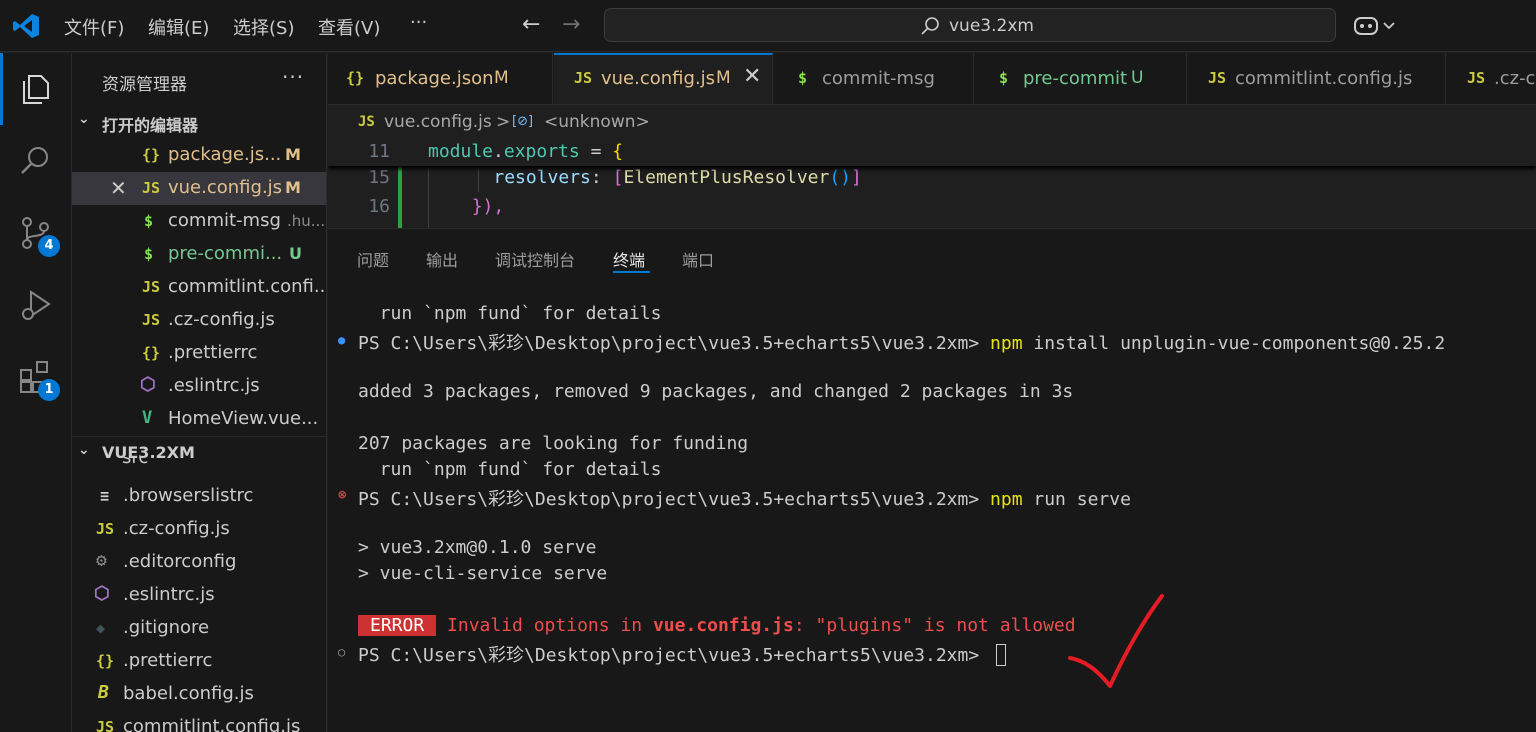 The width and height of the screenshot is (1536, 732). I want to click on tab-output: 输出, so click(442, 259).